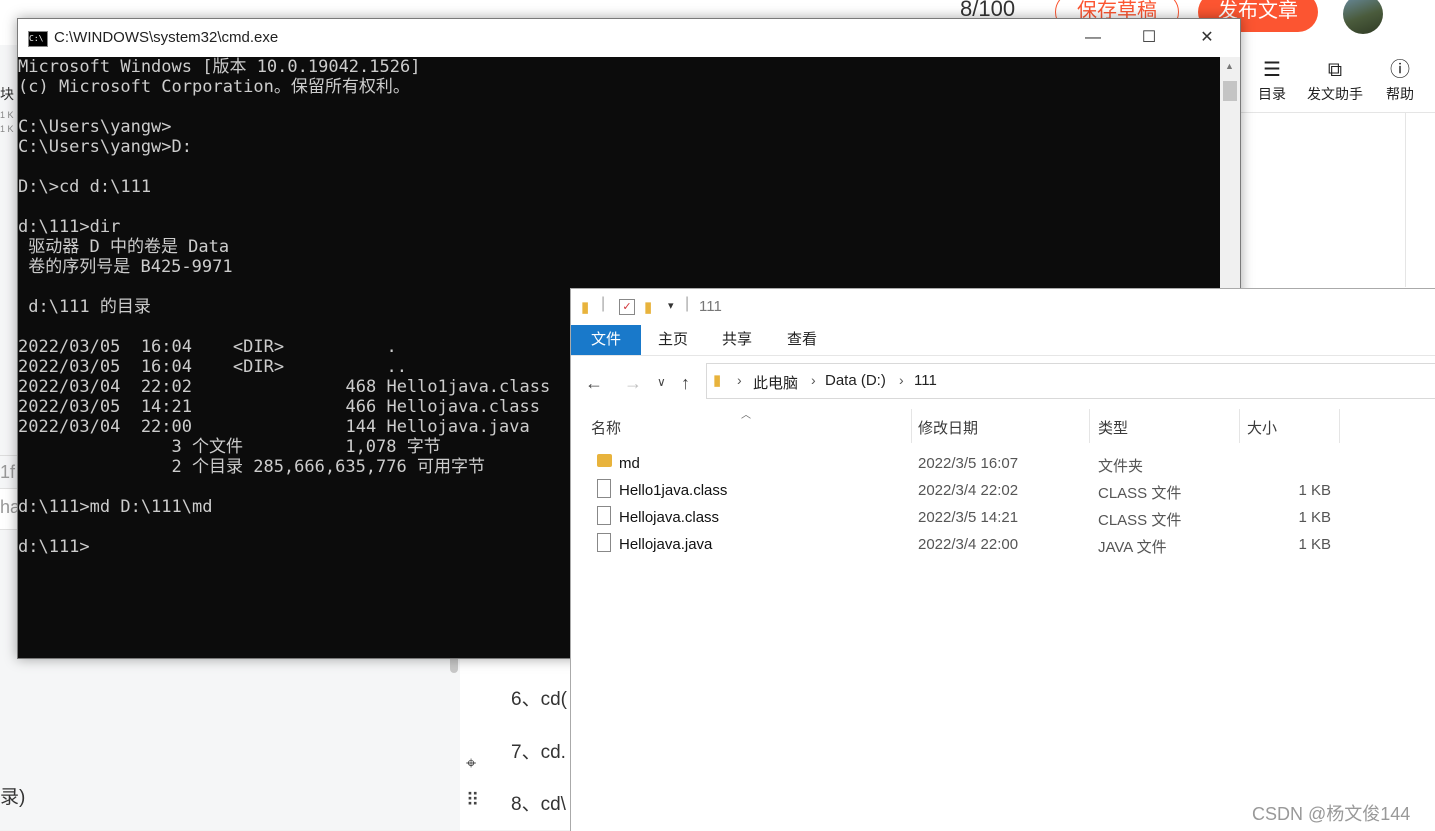 This screenshot has height=831, width=1435. Describe the element at coordinates (1335, 70) in the screenshot. I see `chart-icon: ⧉` at that location.